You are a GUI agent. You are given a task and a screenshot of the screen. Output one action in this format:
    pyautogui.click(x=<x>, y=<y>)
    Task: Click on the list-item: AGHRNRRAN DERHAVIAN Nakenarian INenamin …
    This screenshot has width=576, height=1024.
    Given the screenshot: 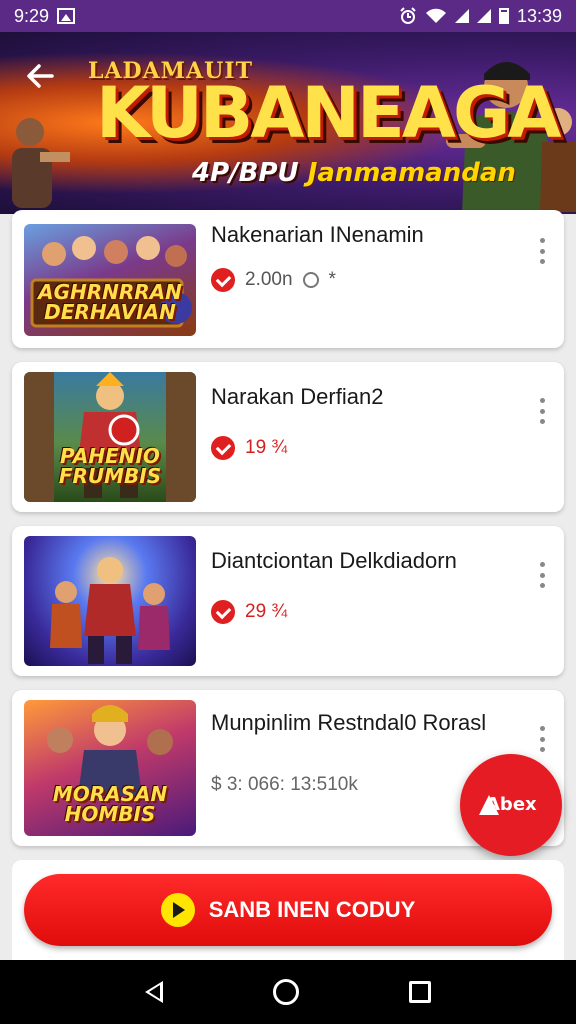 What is the action you would take?
    pyautogui.click(x=288, y=279)
    